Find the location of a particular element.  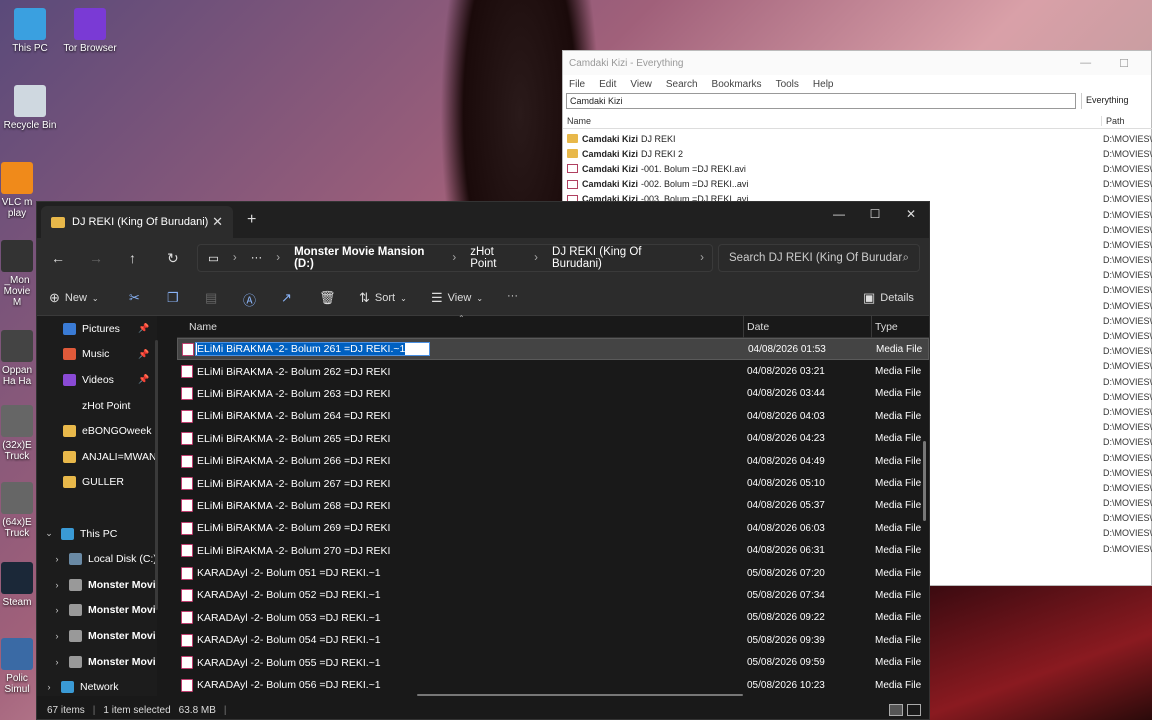

new-tab-icon: + is located at coordinates (251, 220).